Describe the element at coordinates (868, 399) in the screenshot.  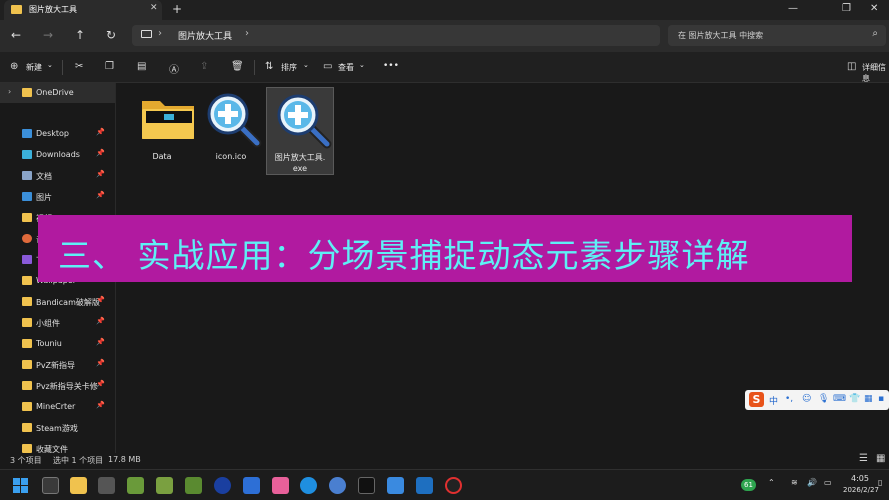
I see `toolbox-icon: ▦` at that location.